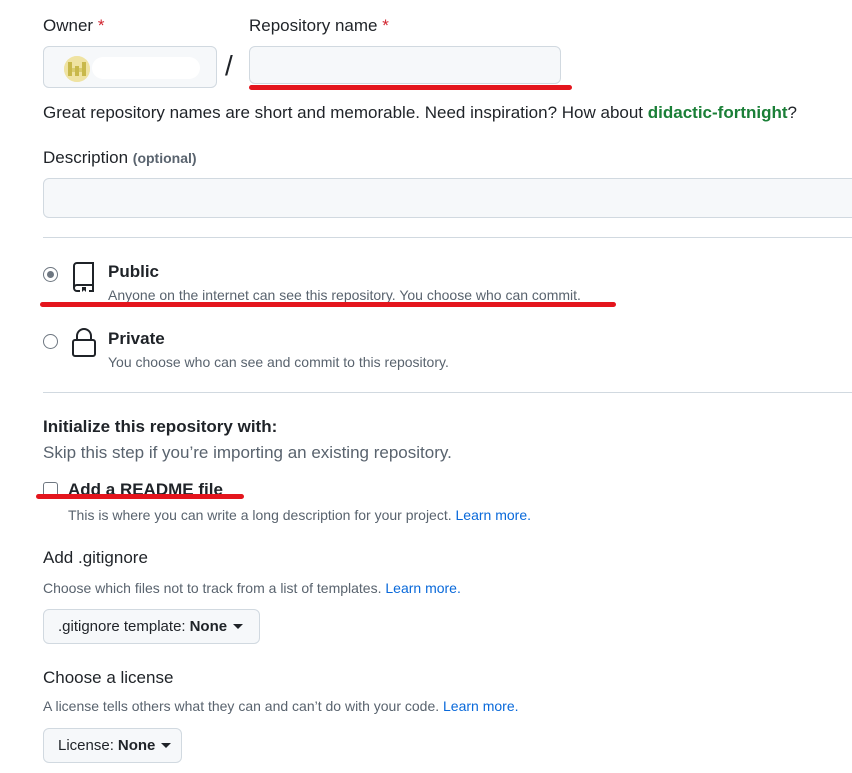  Describe the element at coordinates (493, 515) in the screenshot. I see `readme-learn-more-link: Learn more.` at that location.